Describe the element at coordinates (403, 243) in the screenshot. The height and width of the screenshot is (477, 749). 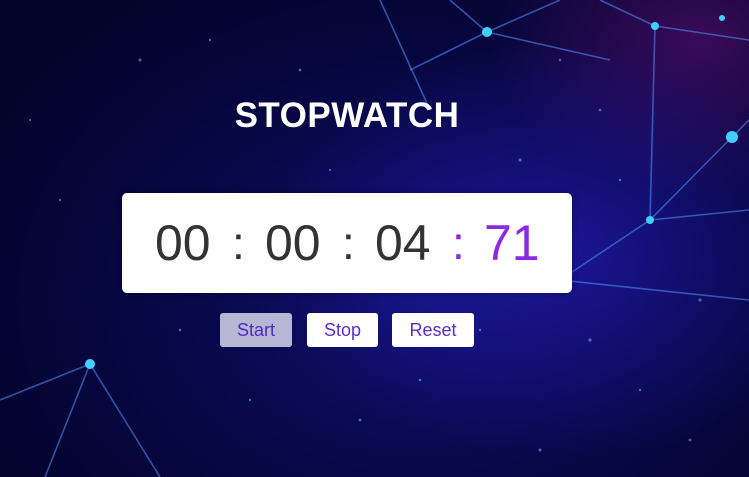
I see `seconds-value: 04` at that location.